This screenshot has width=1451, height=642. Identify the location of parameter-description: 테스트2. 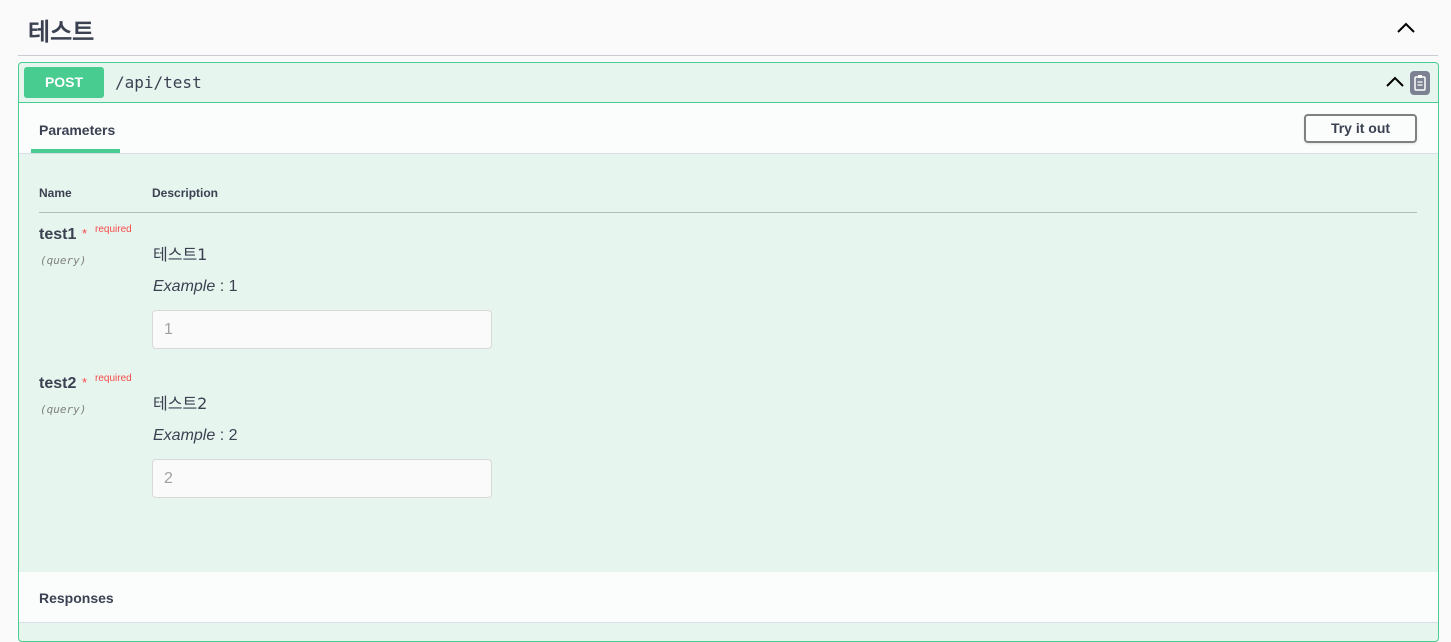
(180, 403).